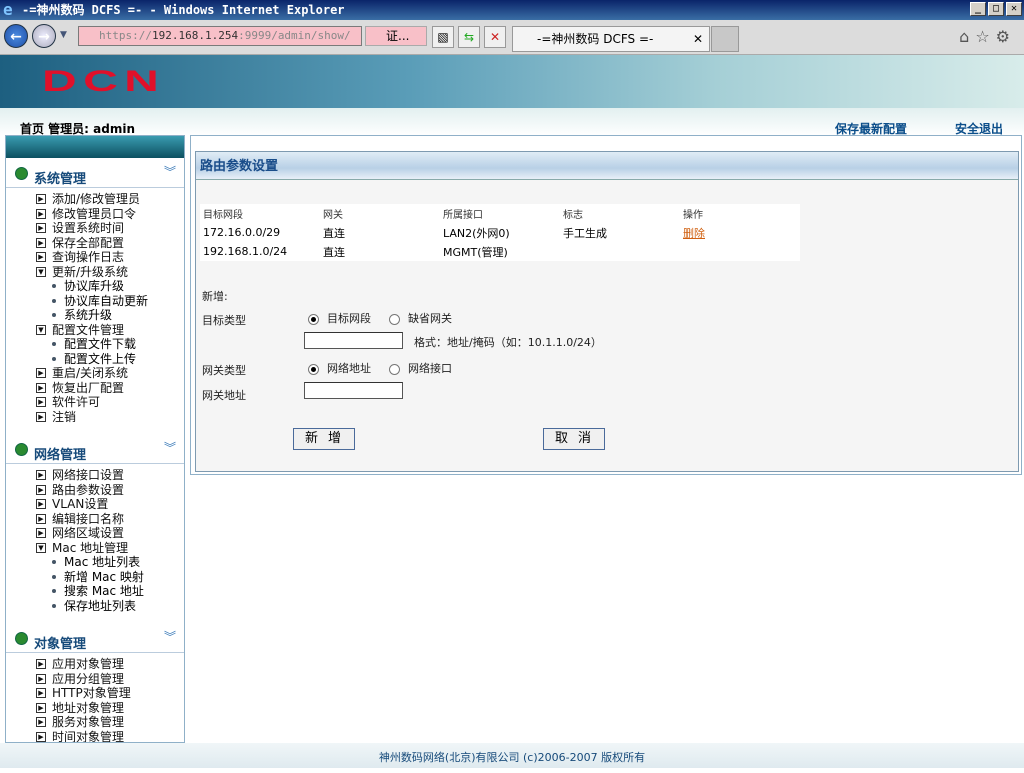 This screenshot has height=773, width=1024. Describe the element at coordinates (224, 370) in the screenshot. I see `gw-type-label: 网关类型` at that location.